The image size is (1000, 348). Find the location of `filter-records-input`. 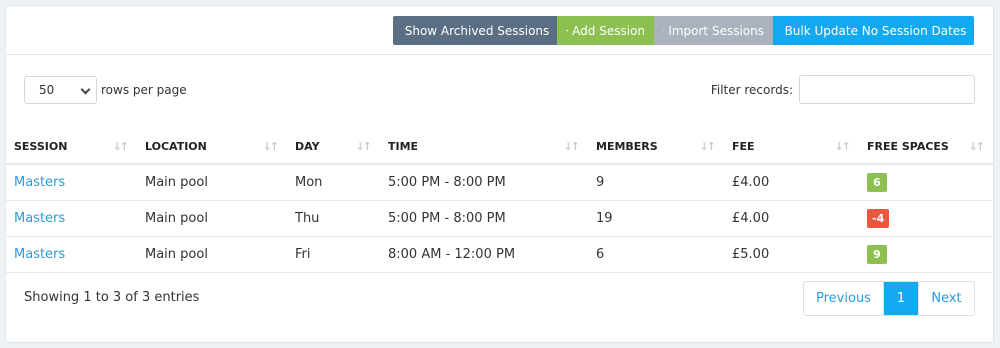

filter-records-input is located at coordinates (887, 89).